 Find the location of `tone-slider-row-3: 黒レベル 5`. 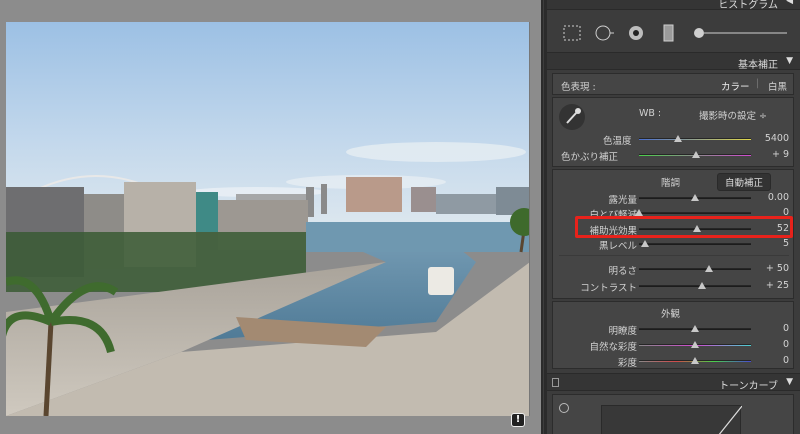

tone-slider-row-3: 黒レベル 5 is located at coordinates (674, 245).